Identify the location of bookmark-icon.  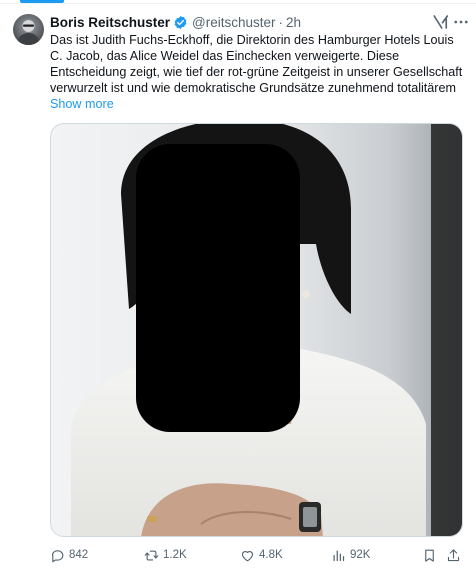
(429, 555).